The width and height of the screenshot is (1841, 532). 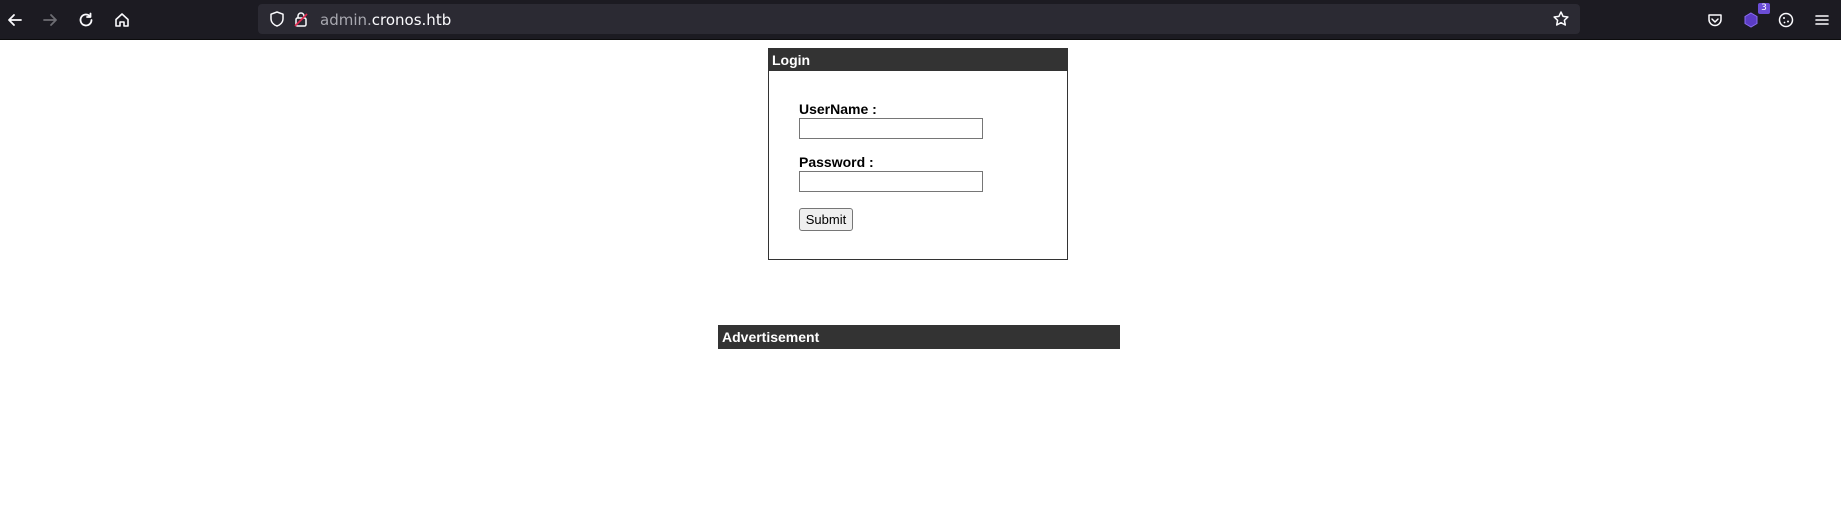 I want to click on url-text: admin.cronos.htb, so click(x=385, y=20).